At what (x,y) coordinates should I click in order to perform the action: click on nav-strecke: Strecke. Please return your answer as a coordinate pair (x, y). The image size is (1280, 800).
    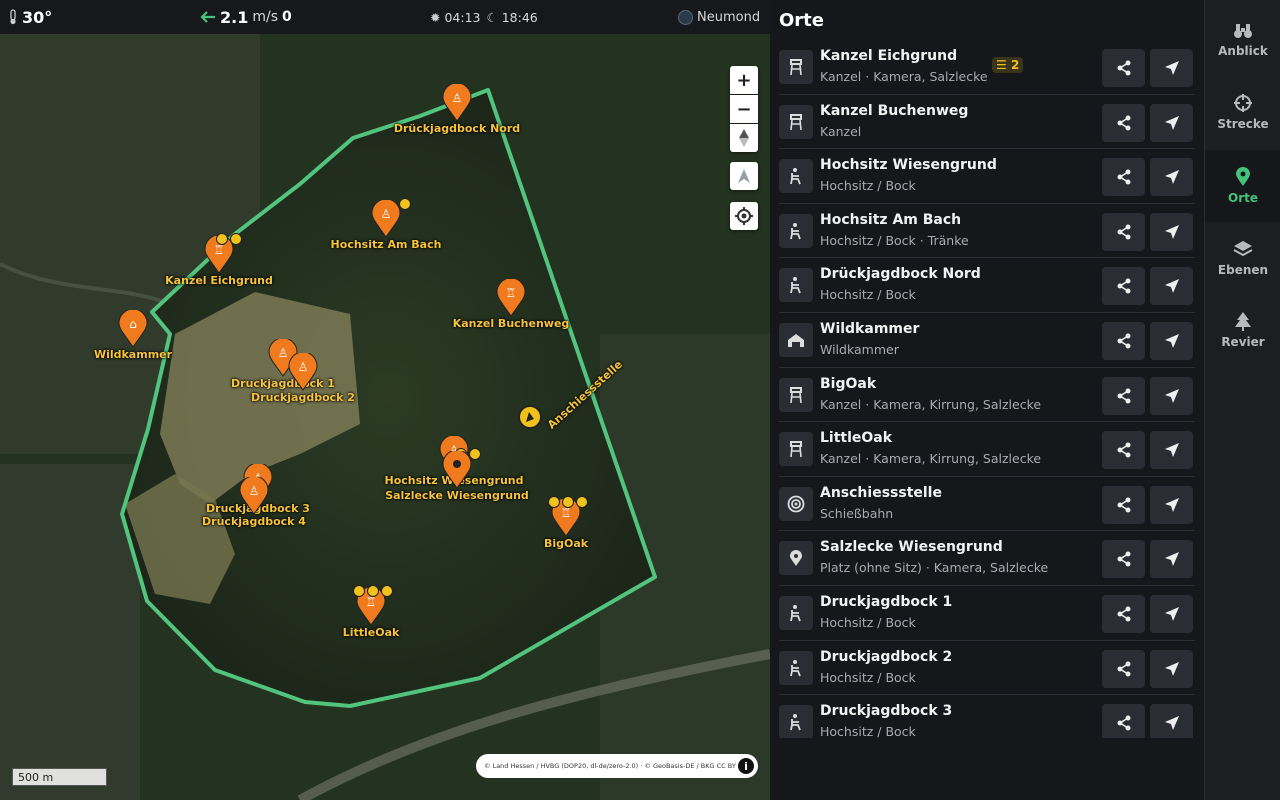
    Looking at the image, I should click on (1242, 112).